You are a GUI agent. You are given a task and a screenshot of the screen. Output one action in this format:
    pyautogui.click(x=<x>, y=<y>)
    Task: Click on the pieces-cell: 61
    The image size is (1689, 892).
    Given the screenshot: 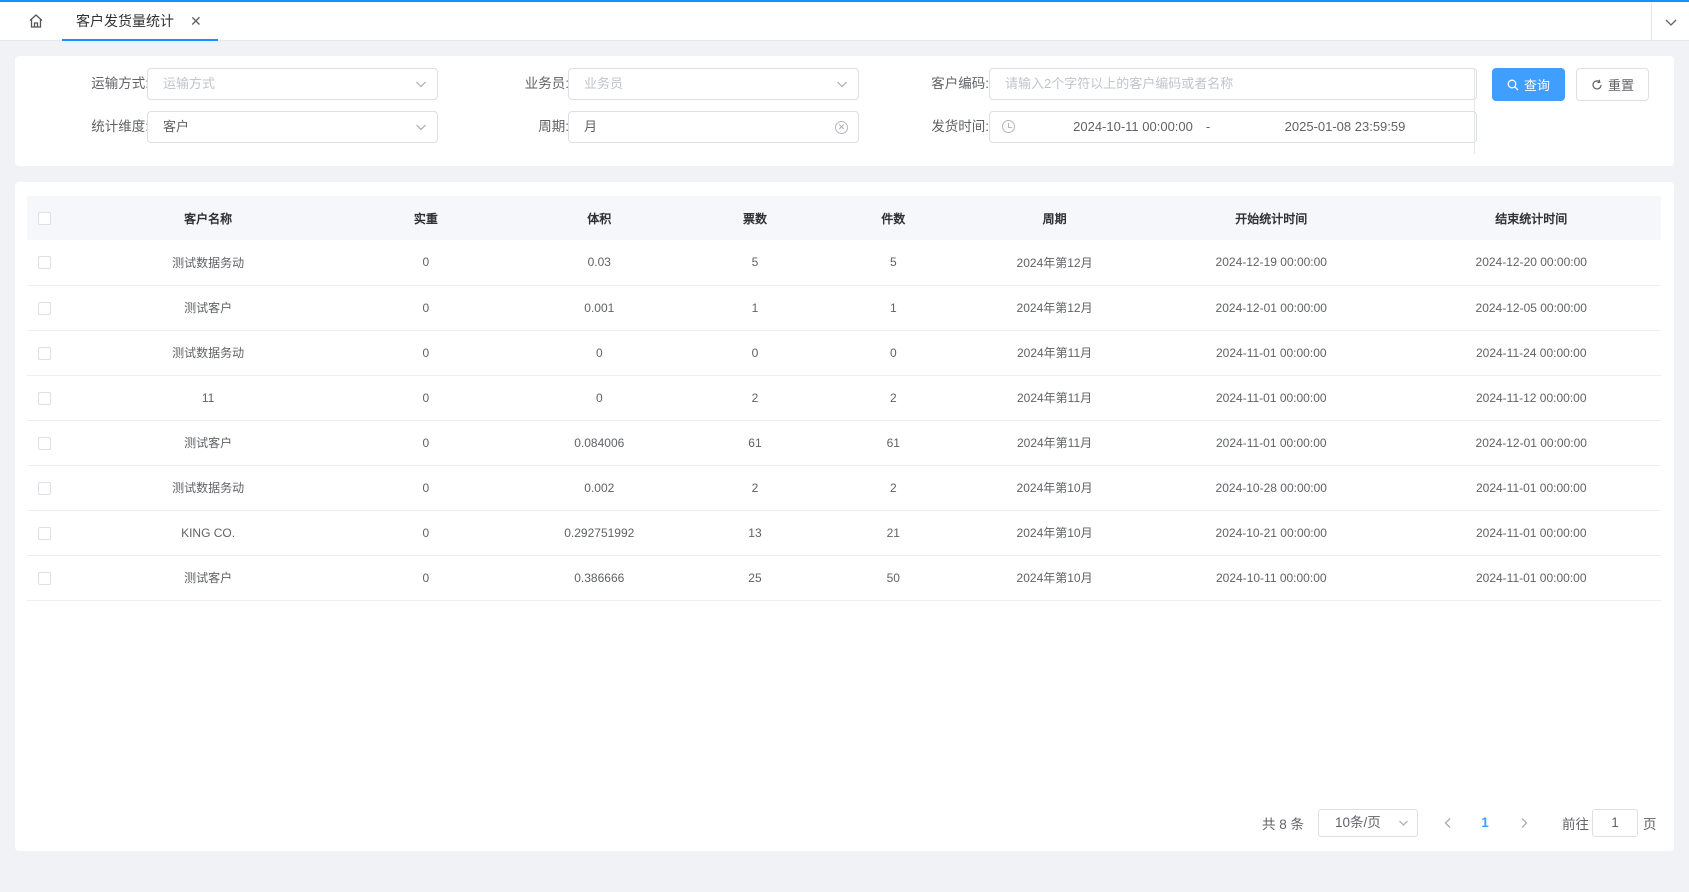 What is the action you would take?
    pyautogui.click(x=893, y=442)
    